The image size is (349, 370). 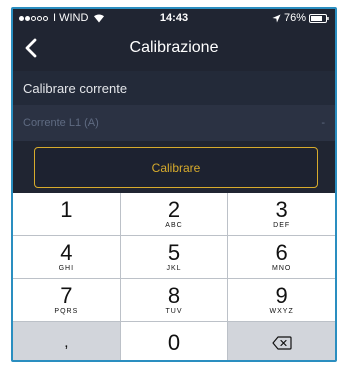 What do you see at coordinates (174, 225) in the screenshot?
I see `key-letters: ABC` at bounding box center [174, 225].